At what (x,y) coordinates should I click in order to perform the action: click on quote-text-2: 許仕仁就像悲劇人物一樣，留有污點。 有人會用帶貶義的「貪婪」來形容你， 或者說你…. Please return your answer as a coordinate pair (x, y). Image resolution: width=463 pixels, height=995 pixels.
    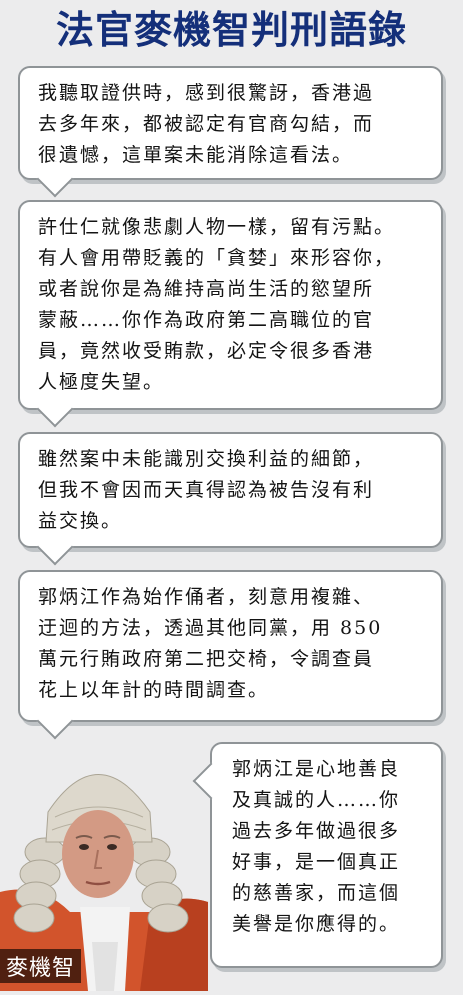
    Looking at the image, I should click on (217, 304).